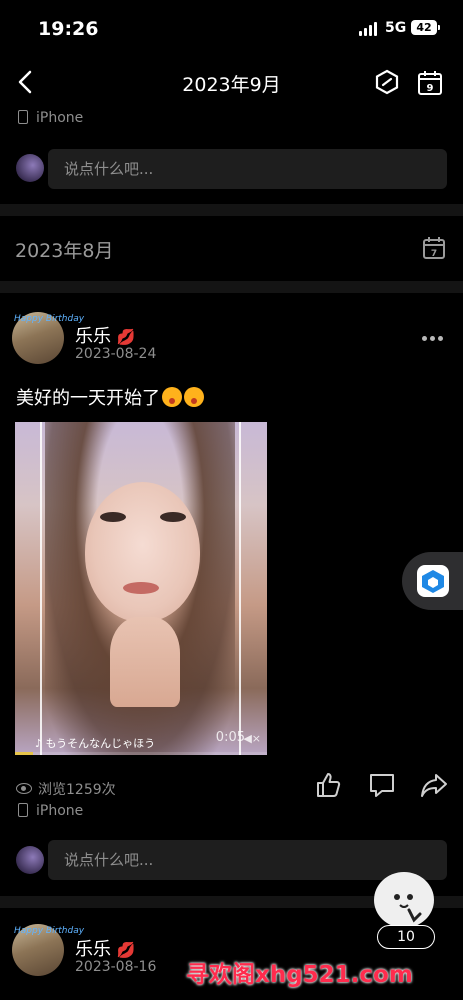 This screenshot has width=463, height=1000. I want to click on month-calendar-button: 7, so click(434, 248).